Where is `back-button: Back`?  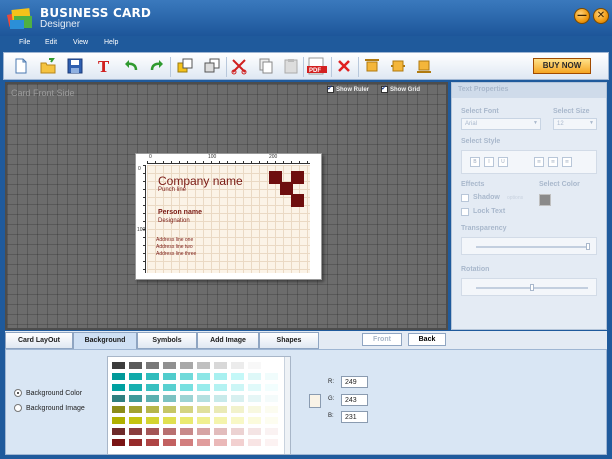
back-button: Back is located at coordinates (427, 339).